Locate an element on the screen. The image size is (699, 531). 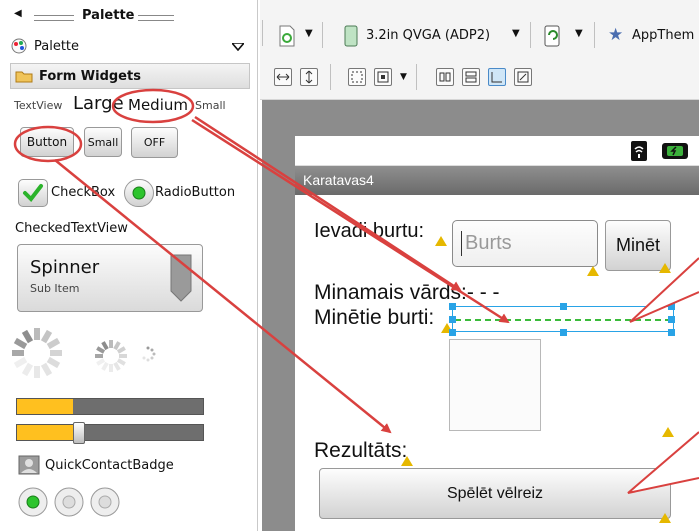
highlight-button is located at coordinates (48, 144).